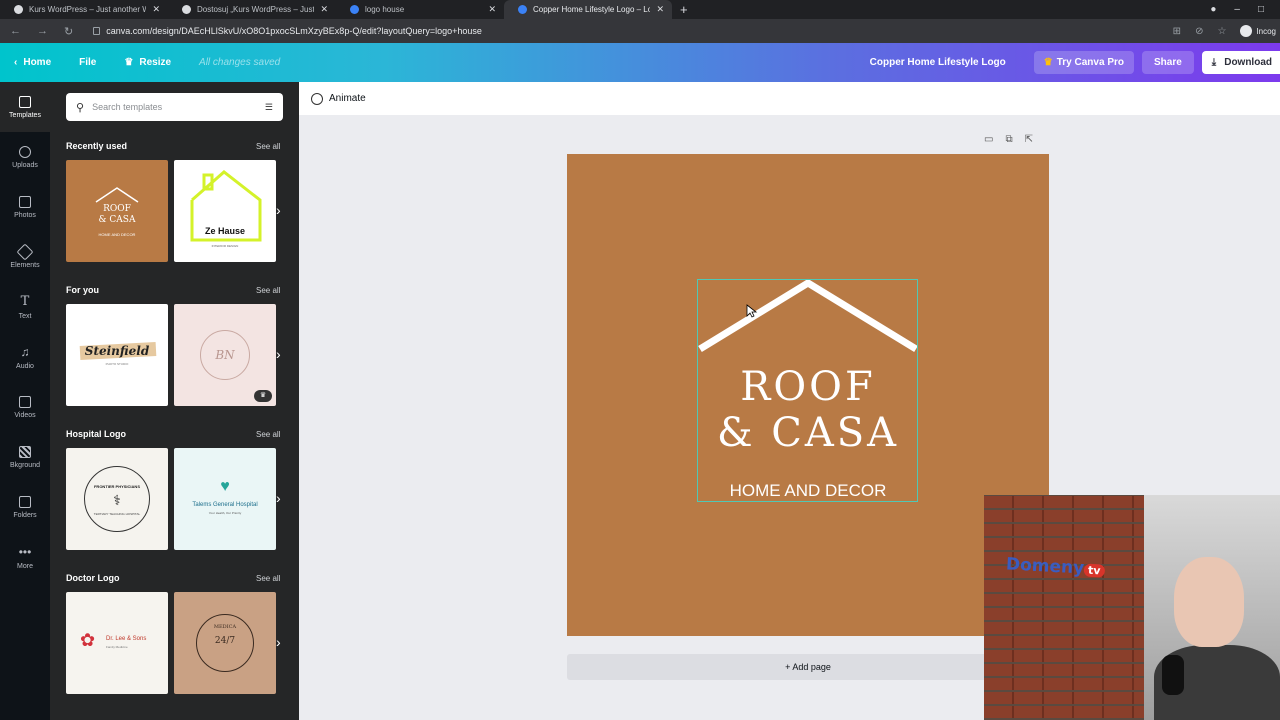  What do you see at coordinates (25, 351) in the screenshot?
I see `music-icon: ♫` at bounding box center [25, 351].